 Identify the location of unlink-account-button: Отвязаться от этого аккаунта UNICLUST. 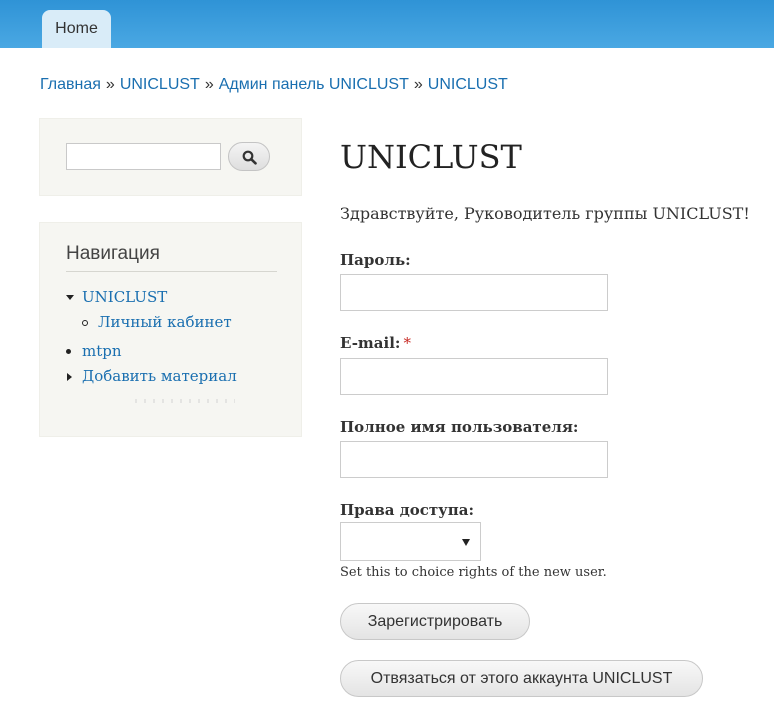
(521, 678).